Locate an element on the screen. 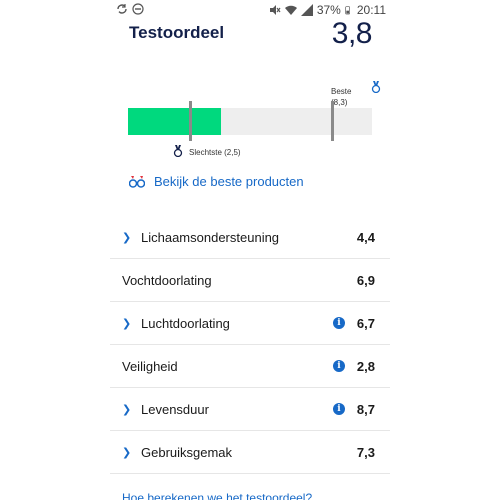  best-label-value: (8,3) is located at coordinates (339, 102).